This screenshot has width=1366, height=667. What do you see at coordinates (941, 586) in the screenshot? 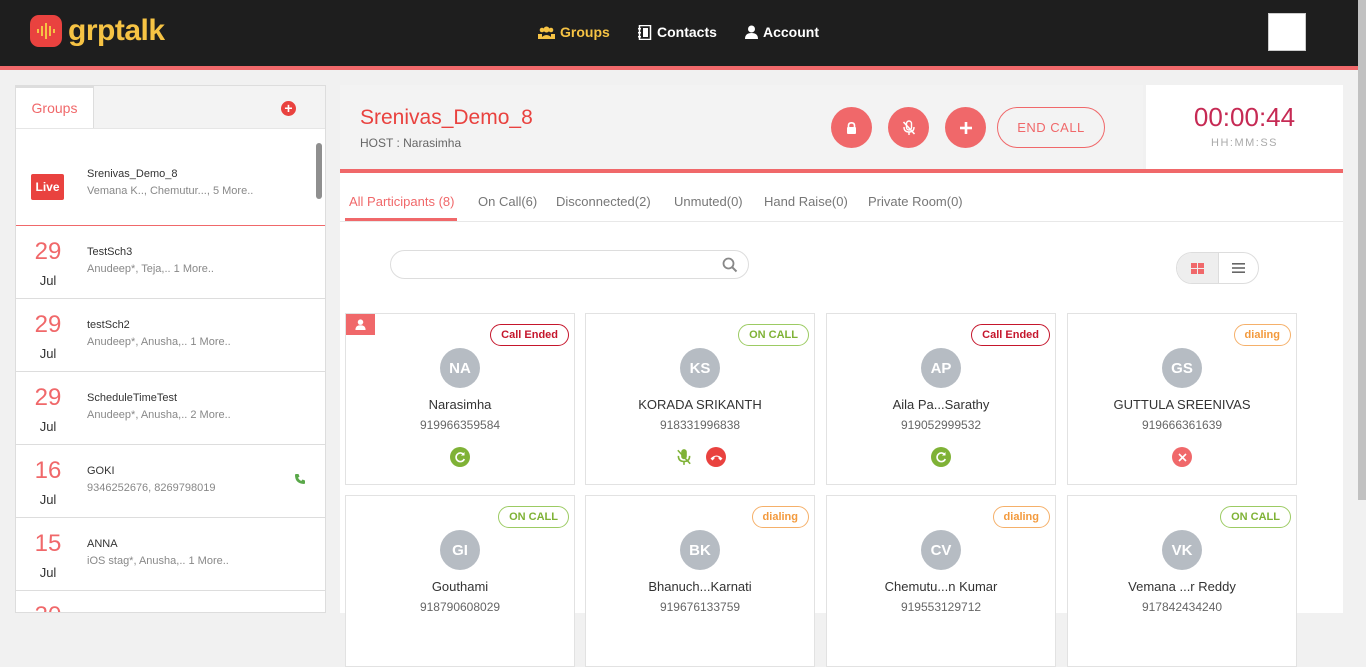
I see `participant-name: Chemutu...n Kumar` at bounding box center [941, 586].